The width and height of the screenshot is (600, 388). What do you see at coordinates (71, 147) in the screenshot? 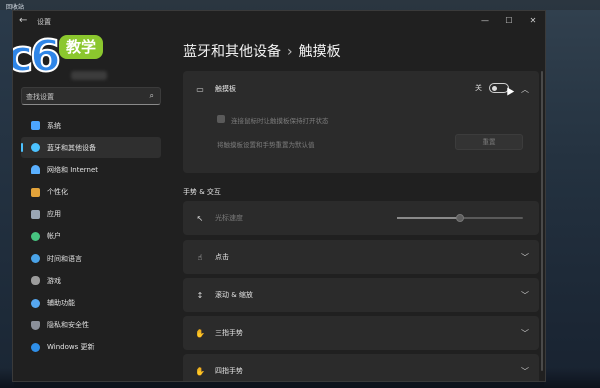
I see `sidebar-item-label: 蓝牙和其他设备` at bounding box center [71, 147].